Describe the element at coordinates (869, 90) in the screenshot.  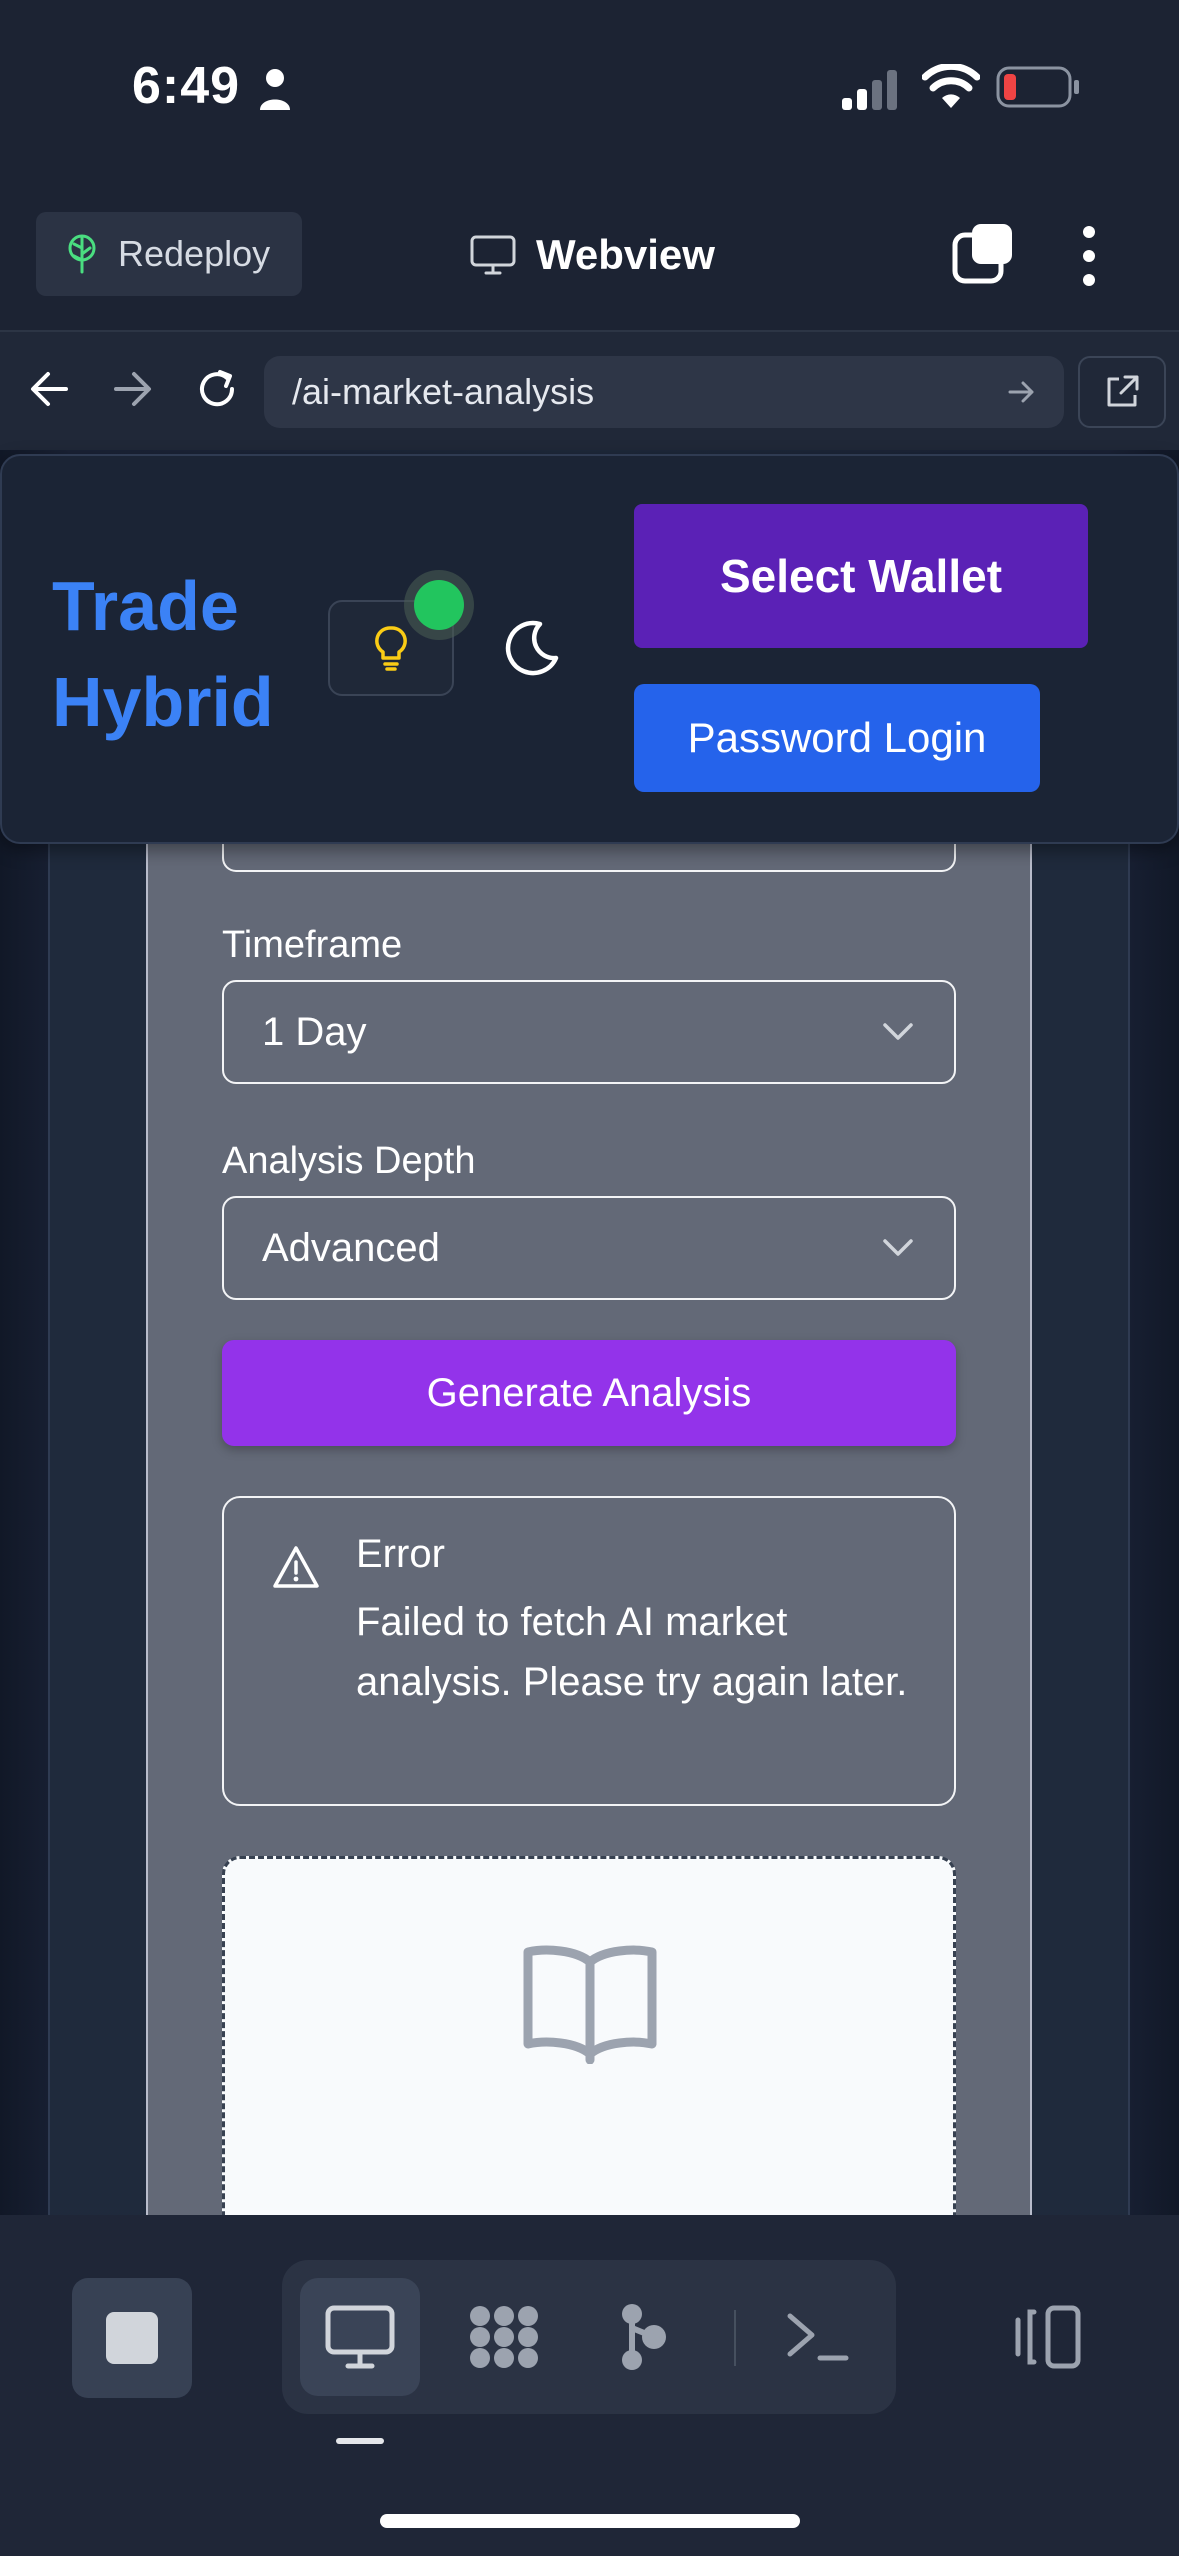
I see `cellular-signal-icon` at that location.